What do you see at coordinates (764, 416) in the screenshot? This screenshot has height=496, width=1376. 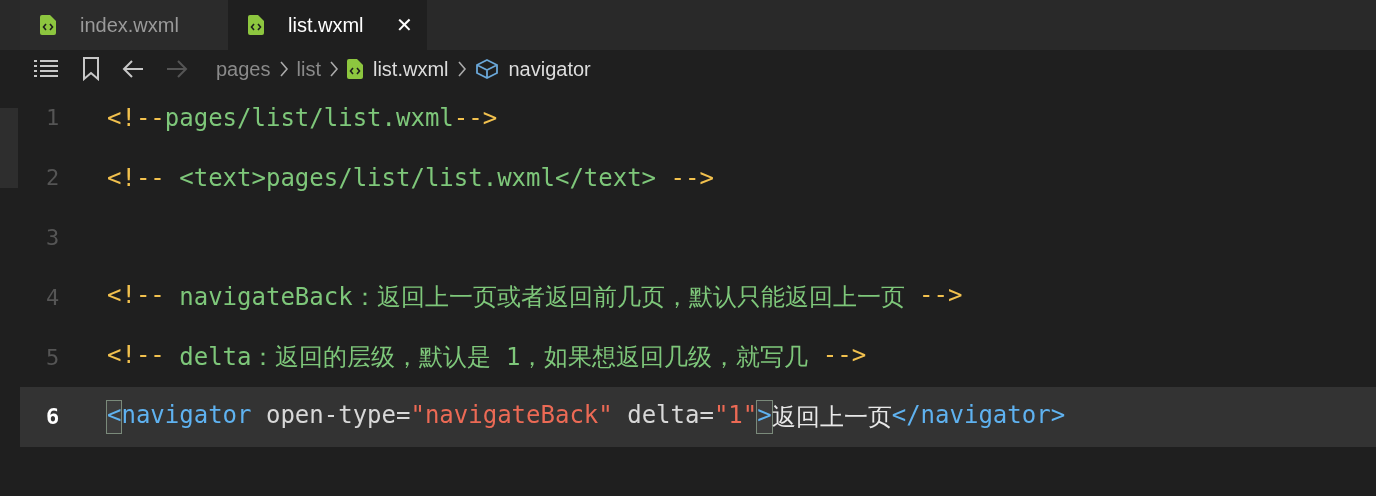 I see `code-token: >` at bounding box center [764, 416].